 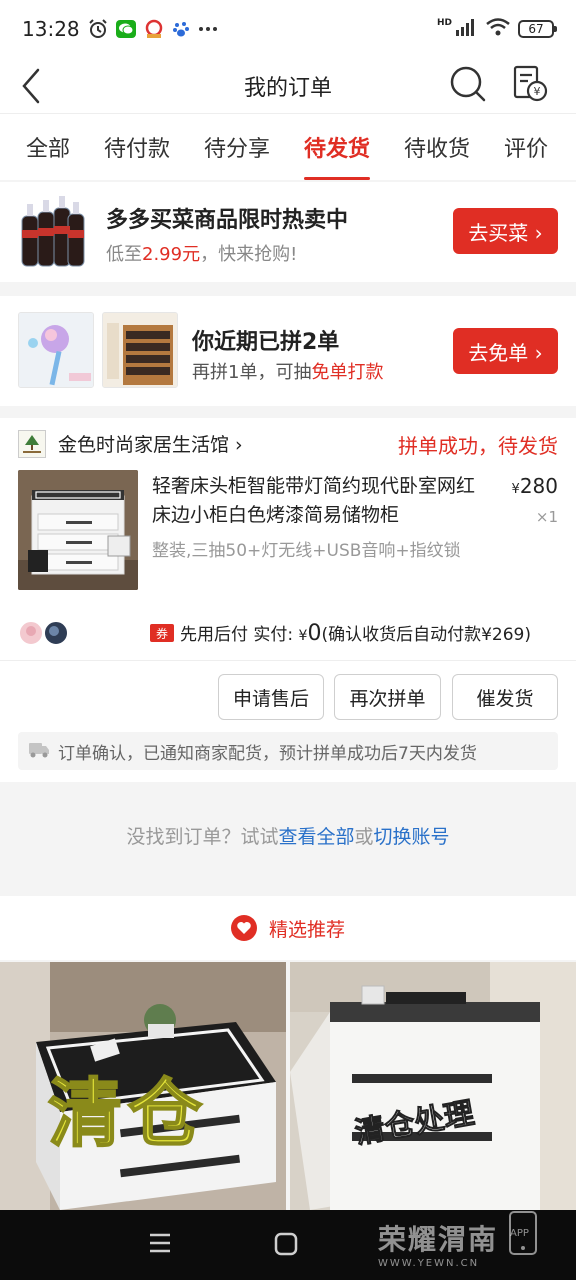 I want to click on signal-icon, so click(x=467, y=29).